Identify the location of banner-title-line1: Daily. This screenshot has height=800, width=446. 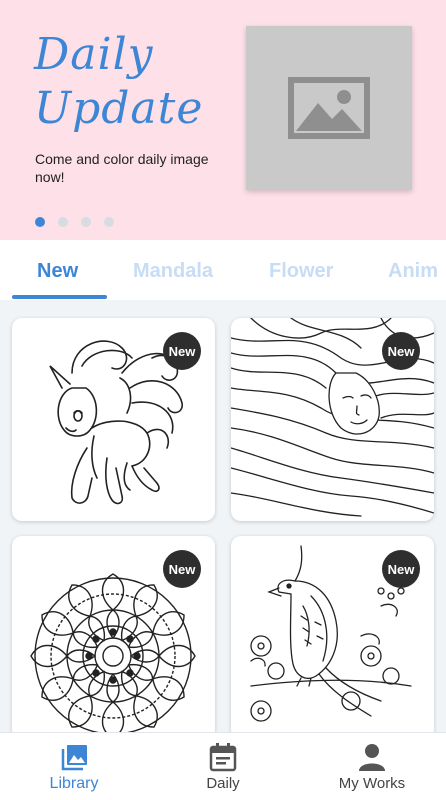
(94, 54).